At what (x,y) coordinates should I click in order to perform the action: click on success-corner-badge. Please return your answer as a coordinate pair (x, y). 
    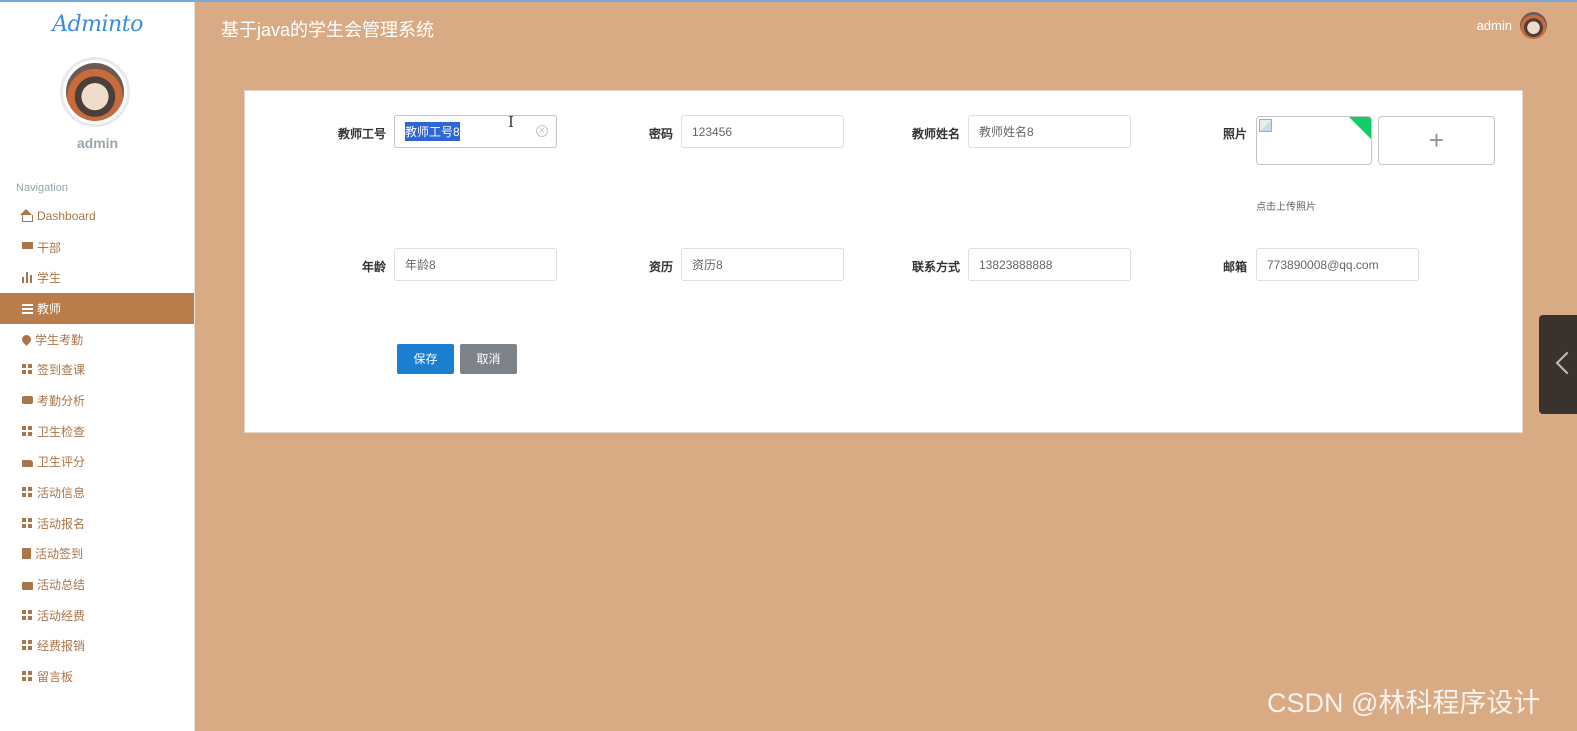
    Looking at the image, I should click on (1359, 128).